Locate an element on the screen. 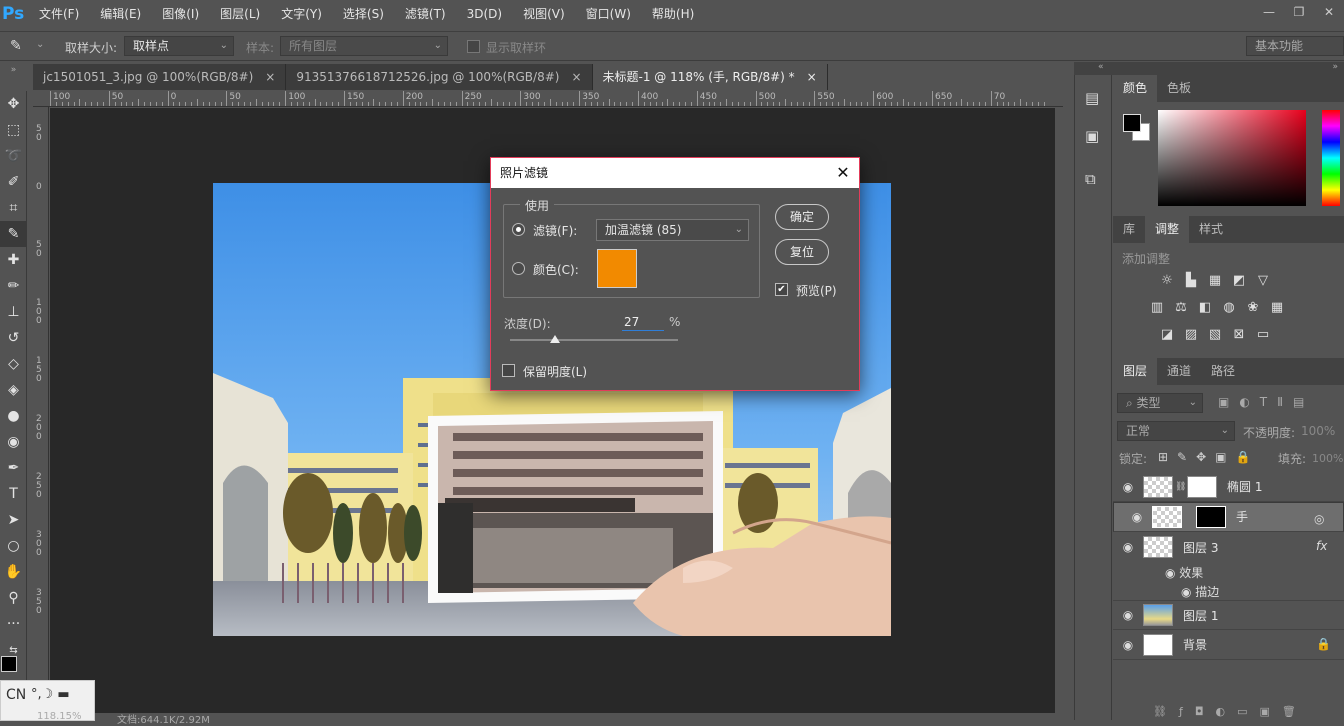 Image resolution: width=1344 pixels, height=726 pixels. close-icon: ✕ is located at coordinates (843, 173).